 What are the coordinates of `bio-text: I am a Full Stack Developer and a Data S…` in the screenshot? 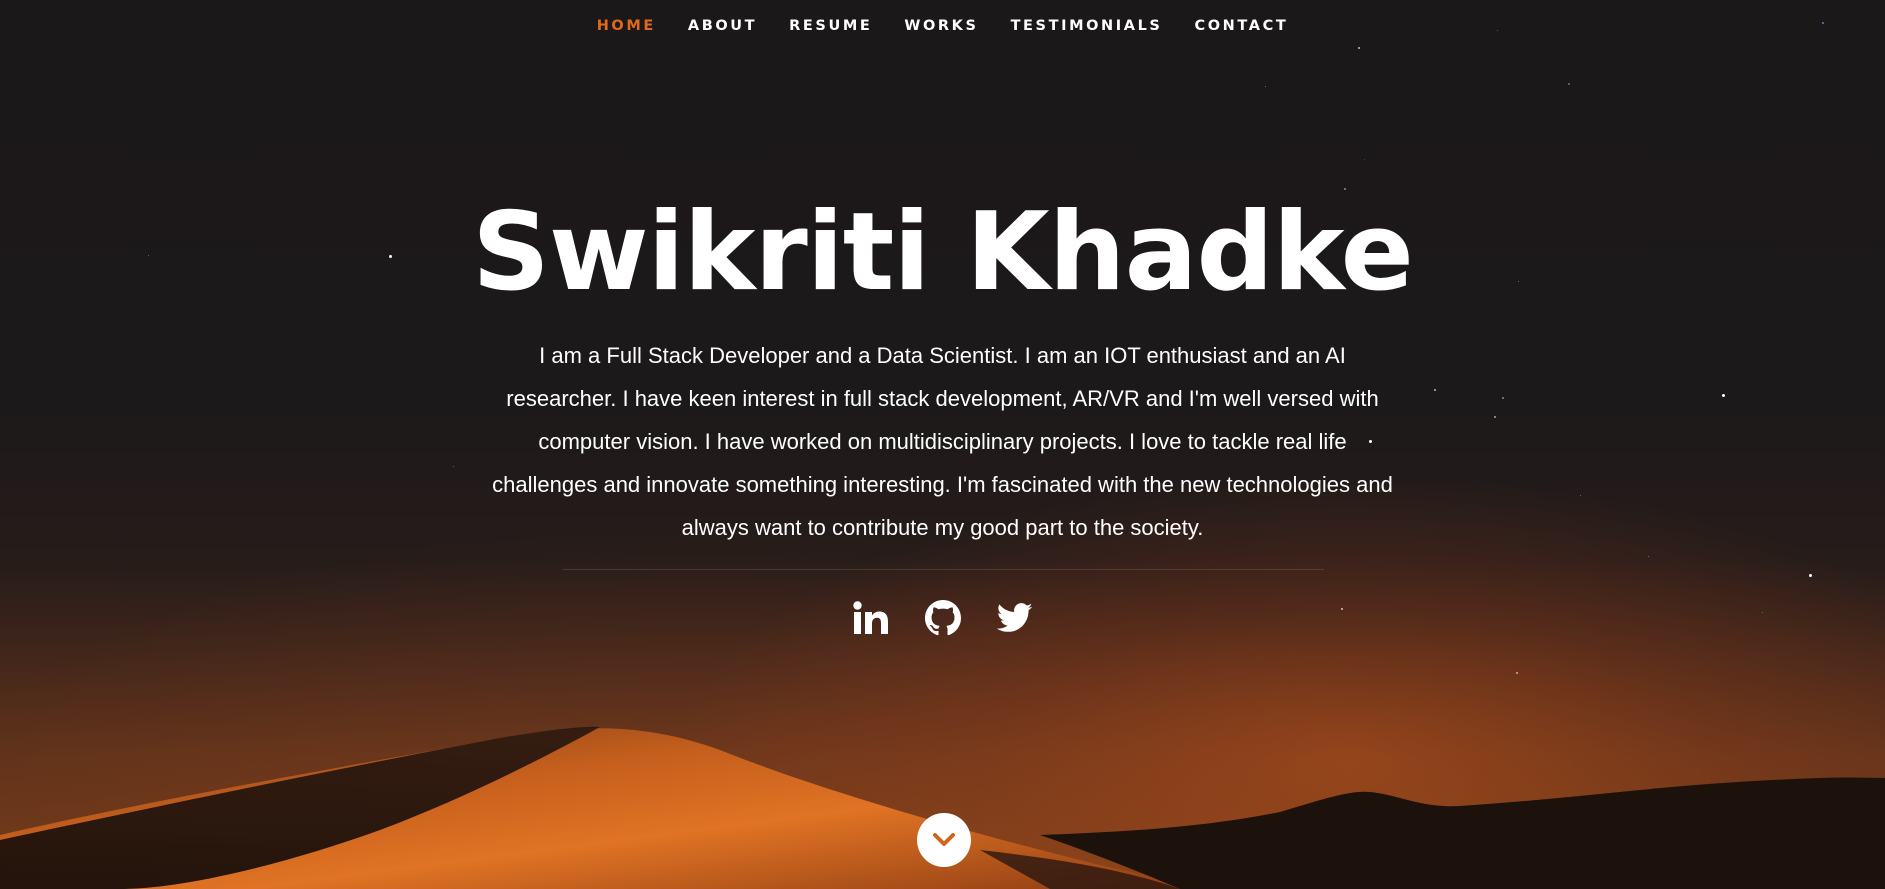 It's located at (942, 441).